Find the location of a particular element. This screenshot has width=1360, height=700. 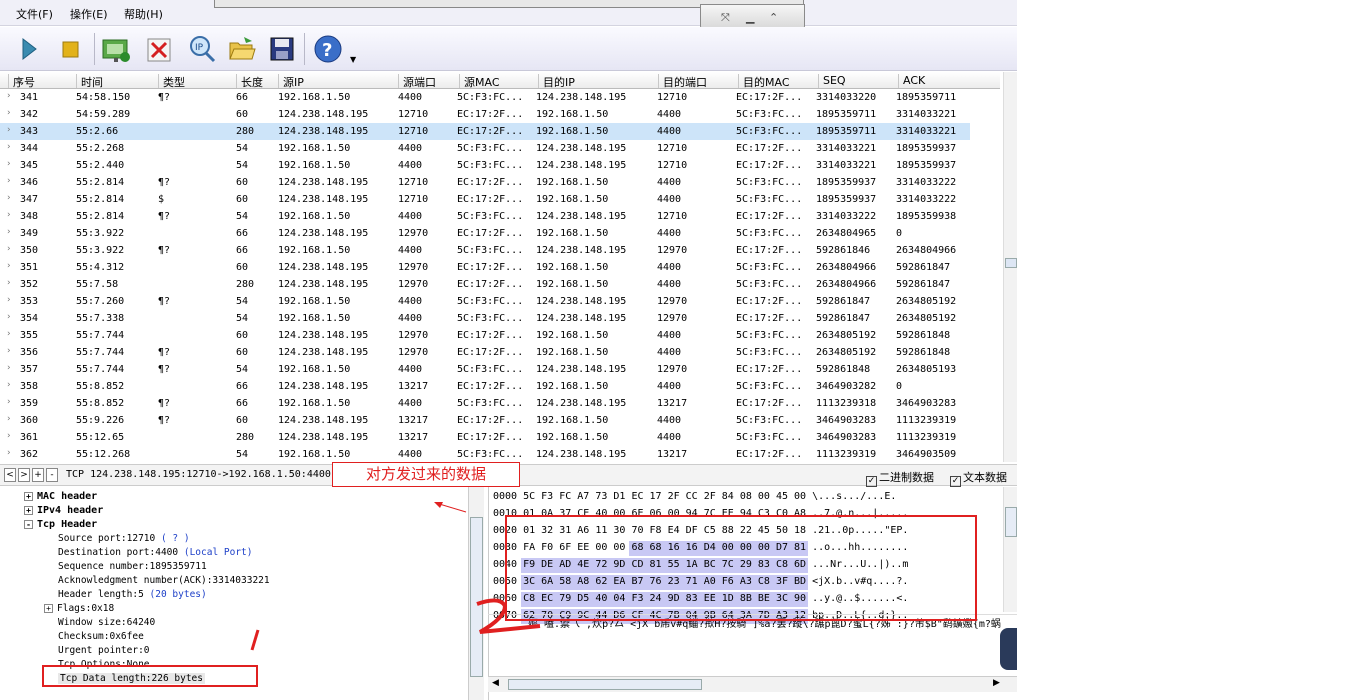

ip-search-icon: IP is located at coordinates (202, 49).